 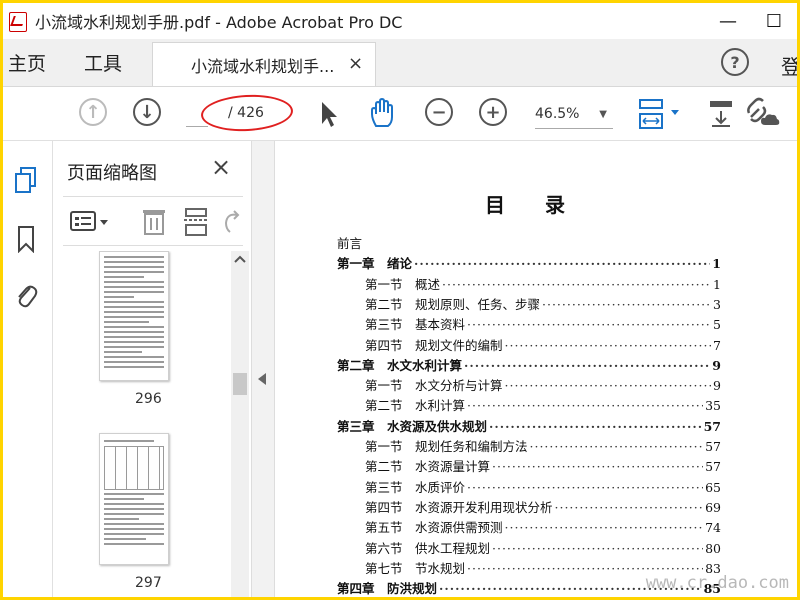 I want to click on toc-label: 第二节 水资源量计算, so click(x=428, y=467).